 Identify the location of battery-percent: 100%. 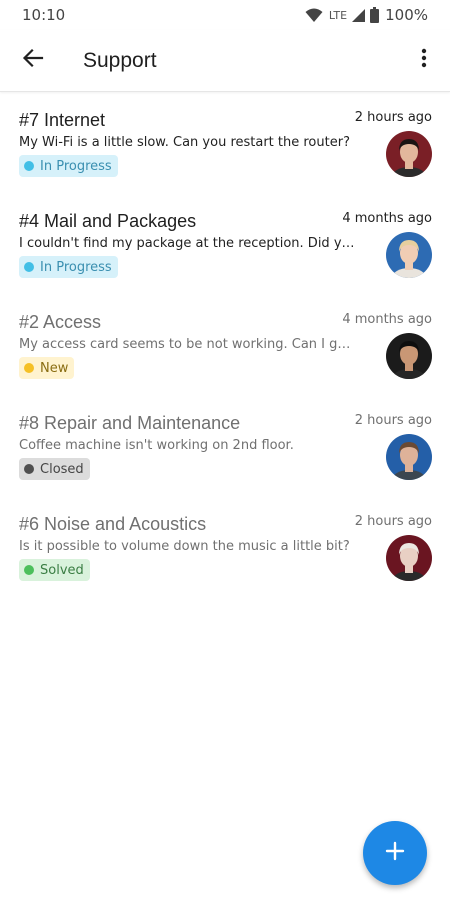
(406, 15).